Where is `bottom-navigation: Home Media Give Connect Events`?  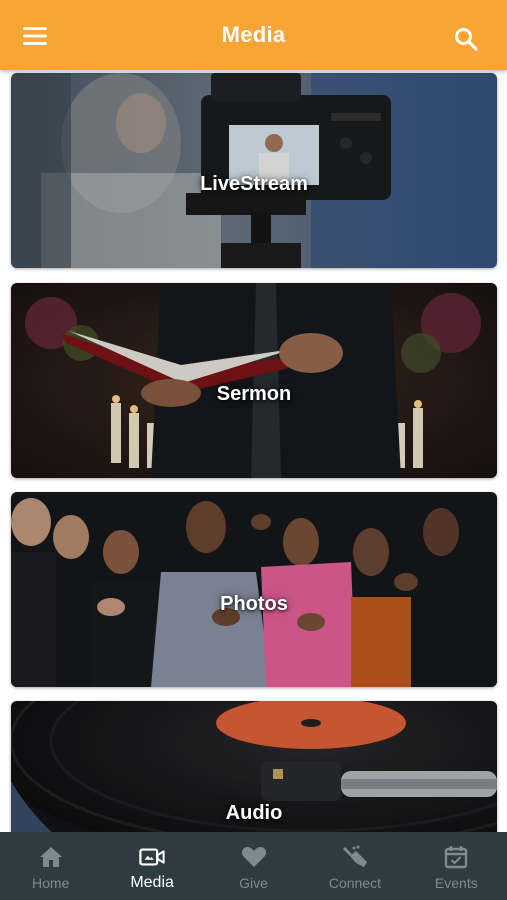 bottom-navigation: Home Media Give Connect Events is located at coordinates (253, 866).